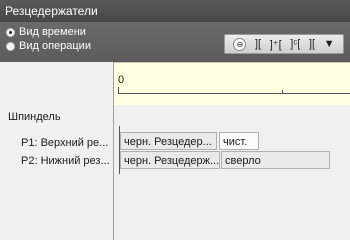 The height and width of the screenshot is (240, 350). I want to click on window-title: Резцедержатели, so click(175, 11).